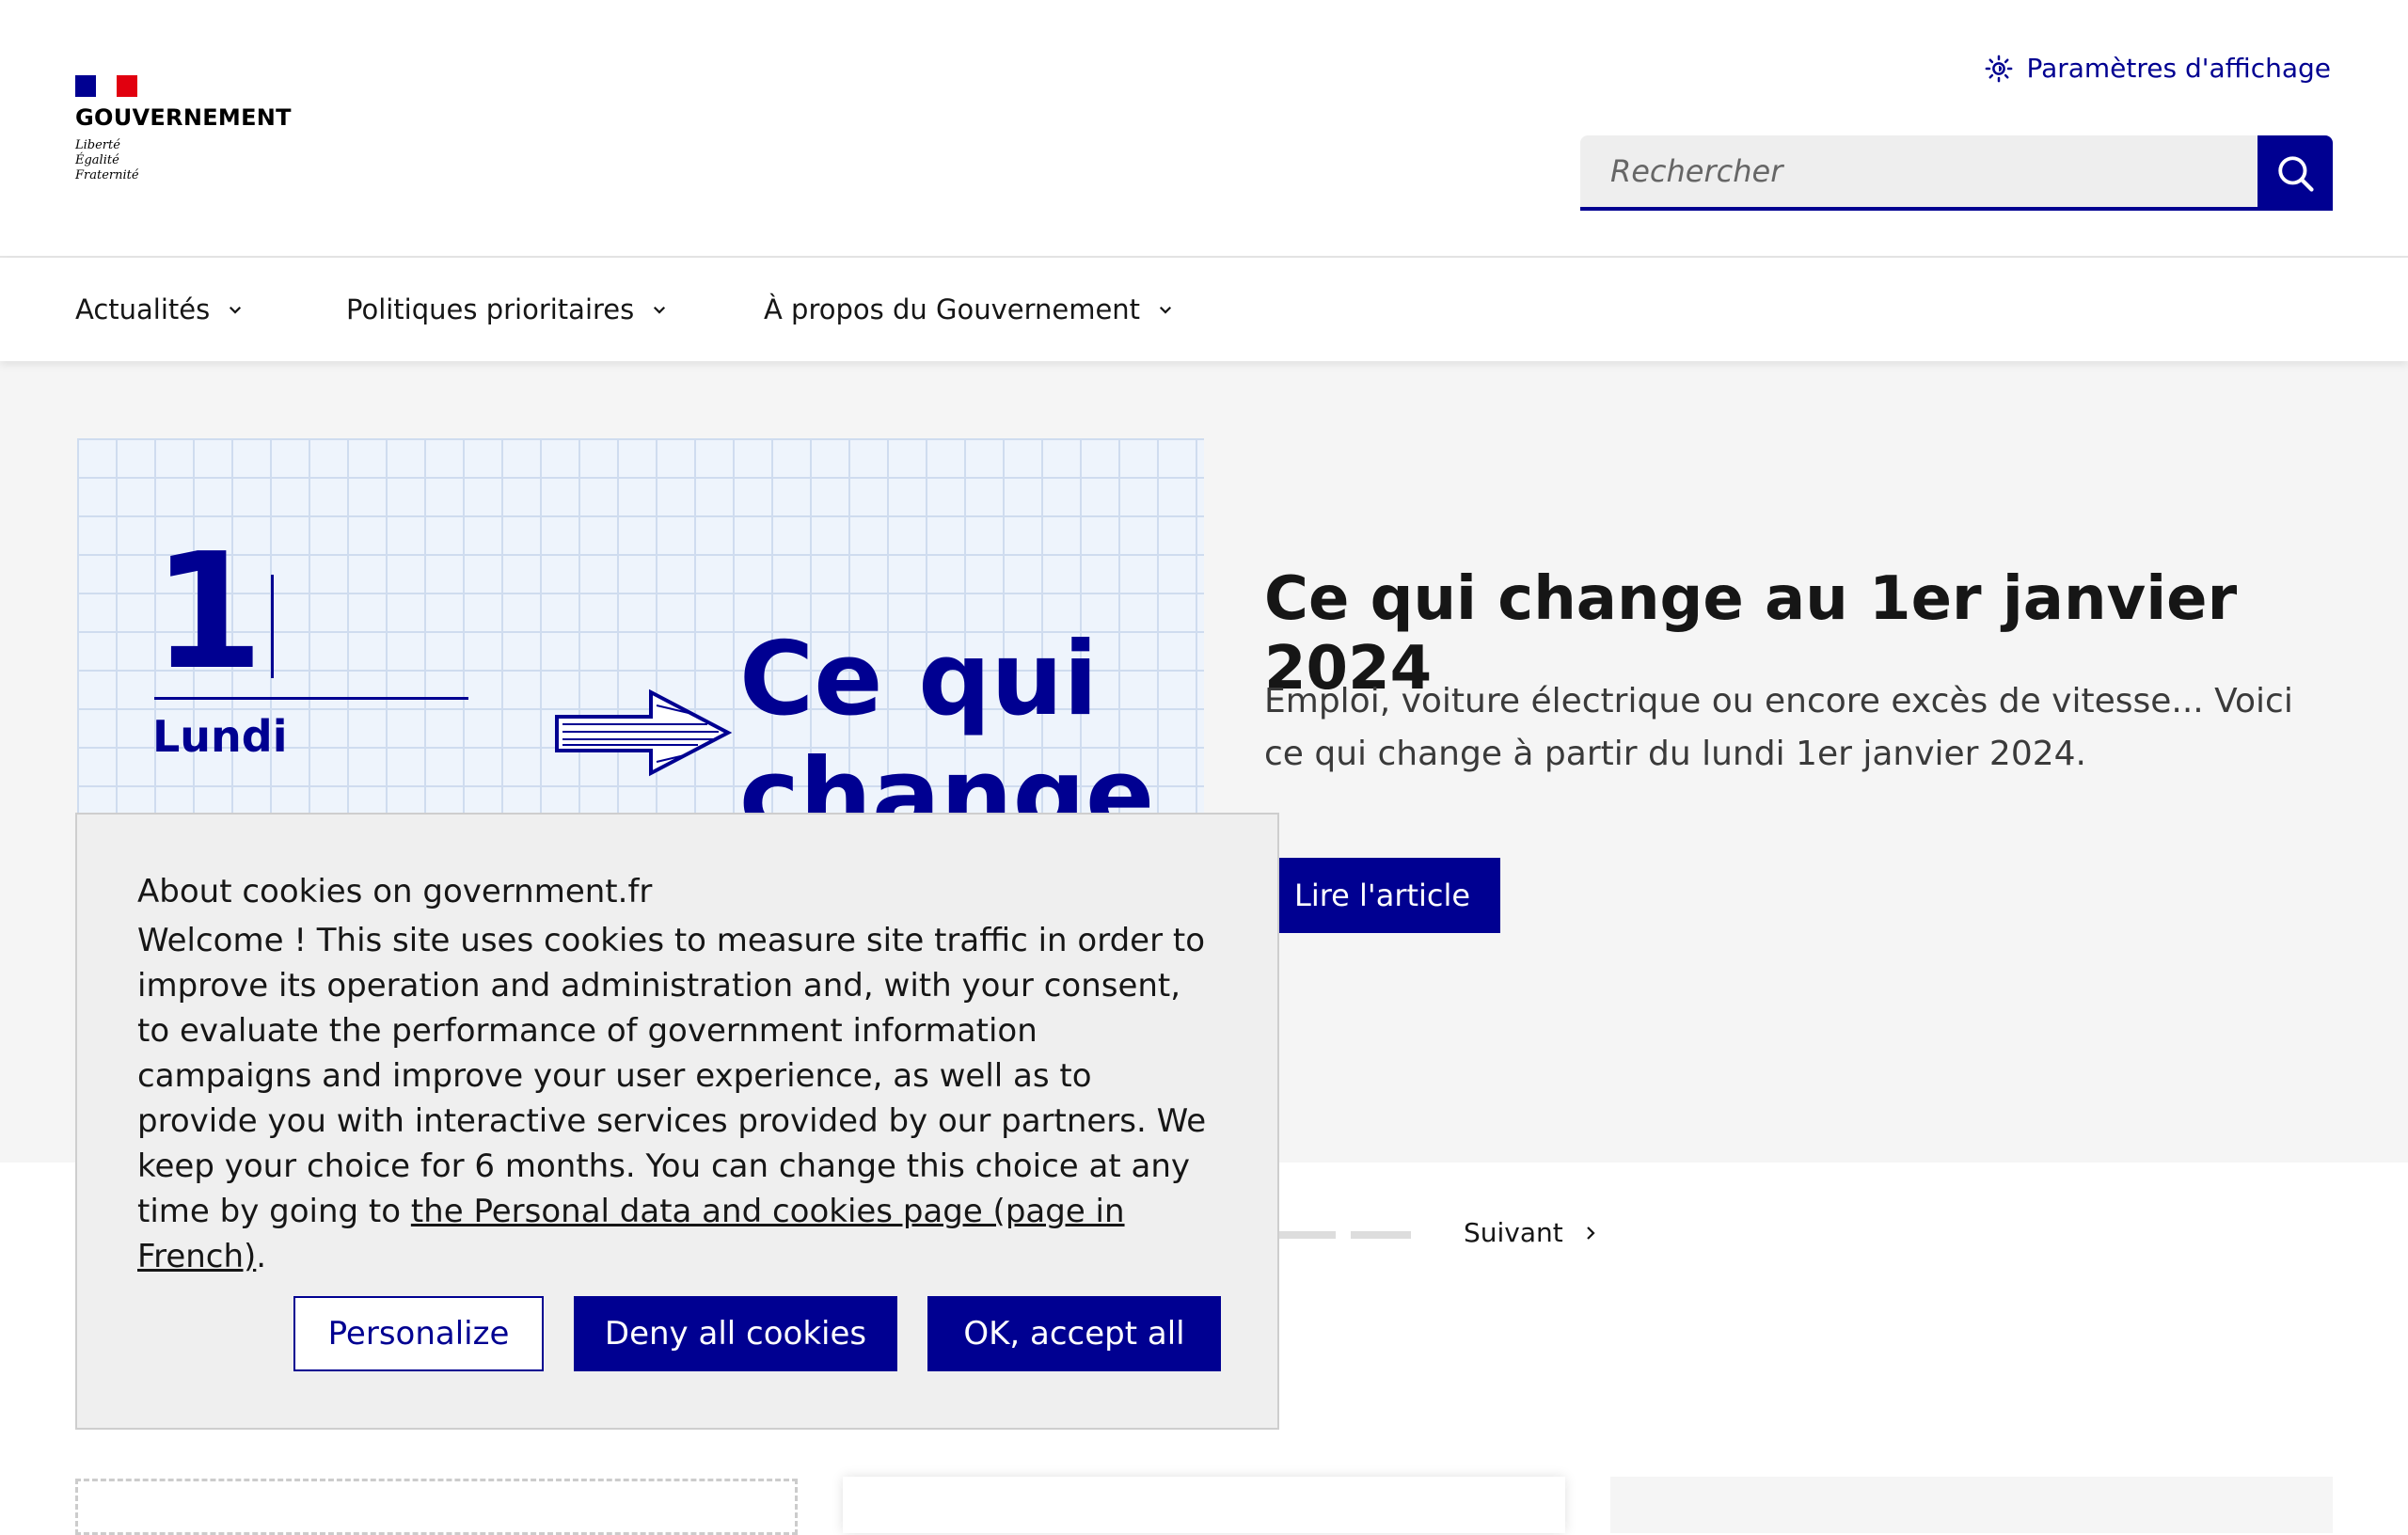 This screenshot has width=2408, height=1535. Describe the element at coordinates (208, 612) in the screenshot. I see `hero-image-number: 1` at that location.